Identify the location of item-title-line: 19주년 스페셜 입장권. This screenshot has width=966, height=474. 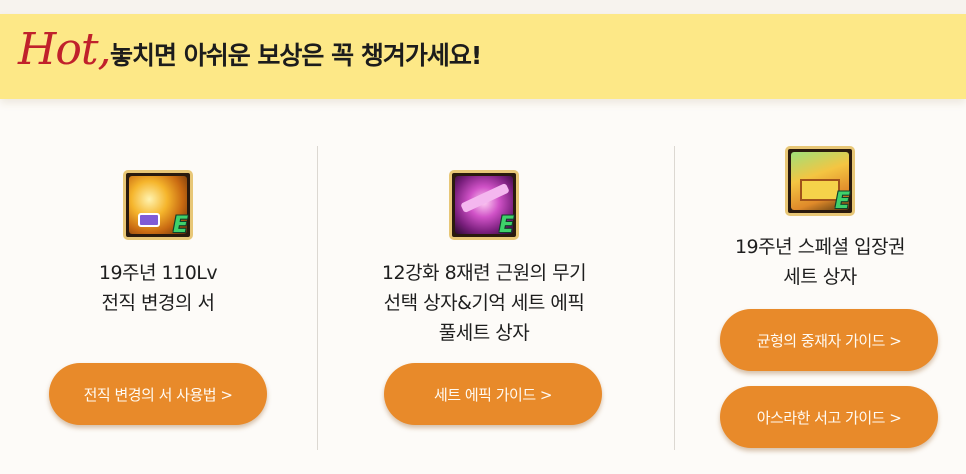
(820, 247).